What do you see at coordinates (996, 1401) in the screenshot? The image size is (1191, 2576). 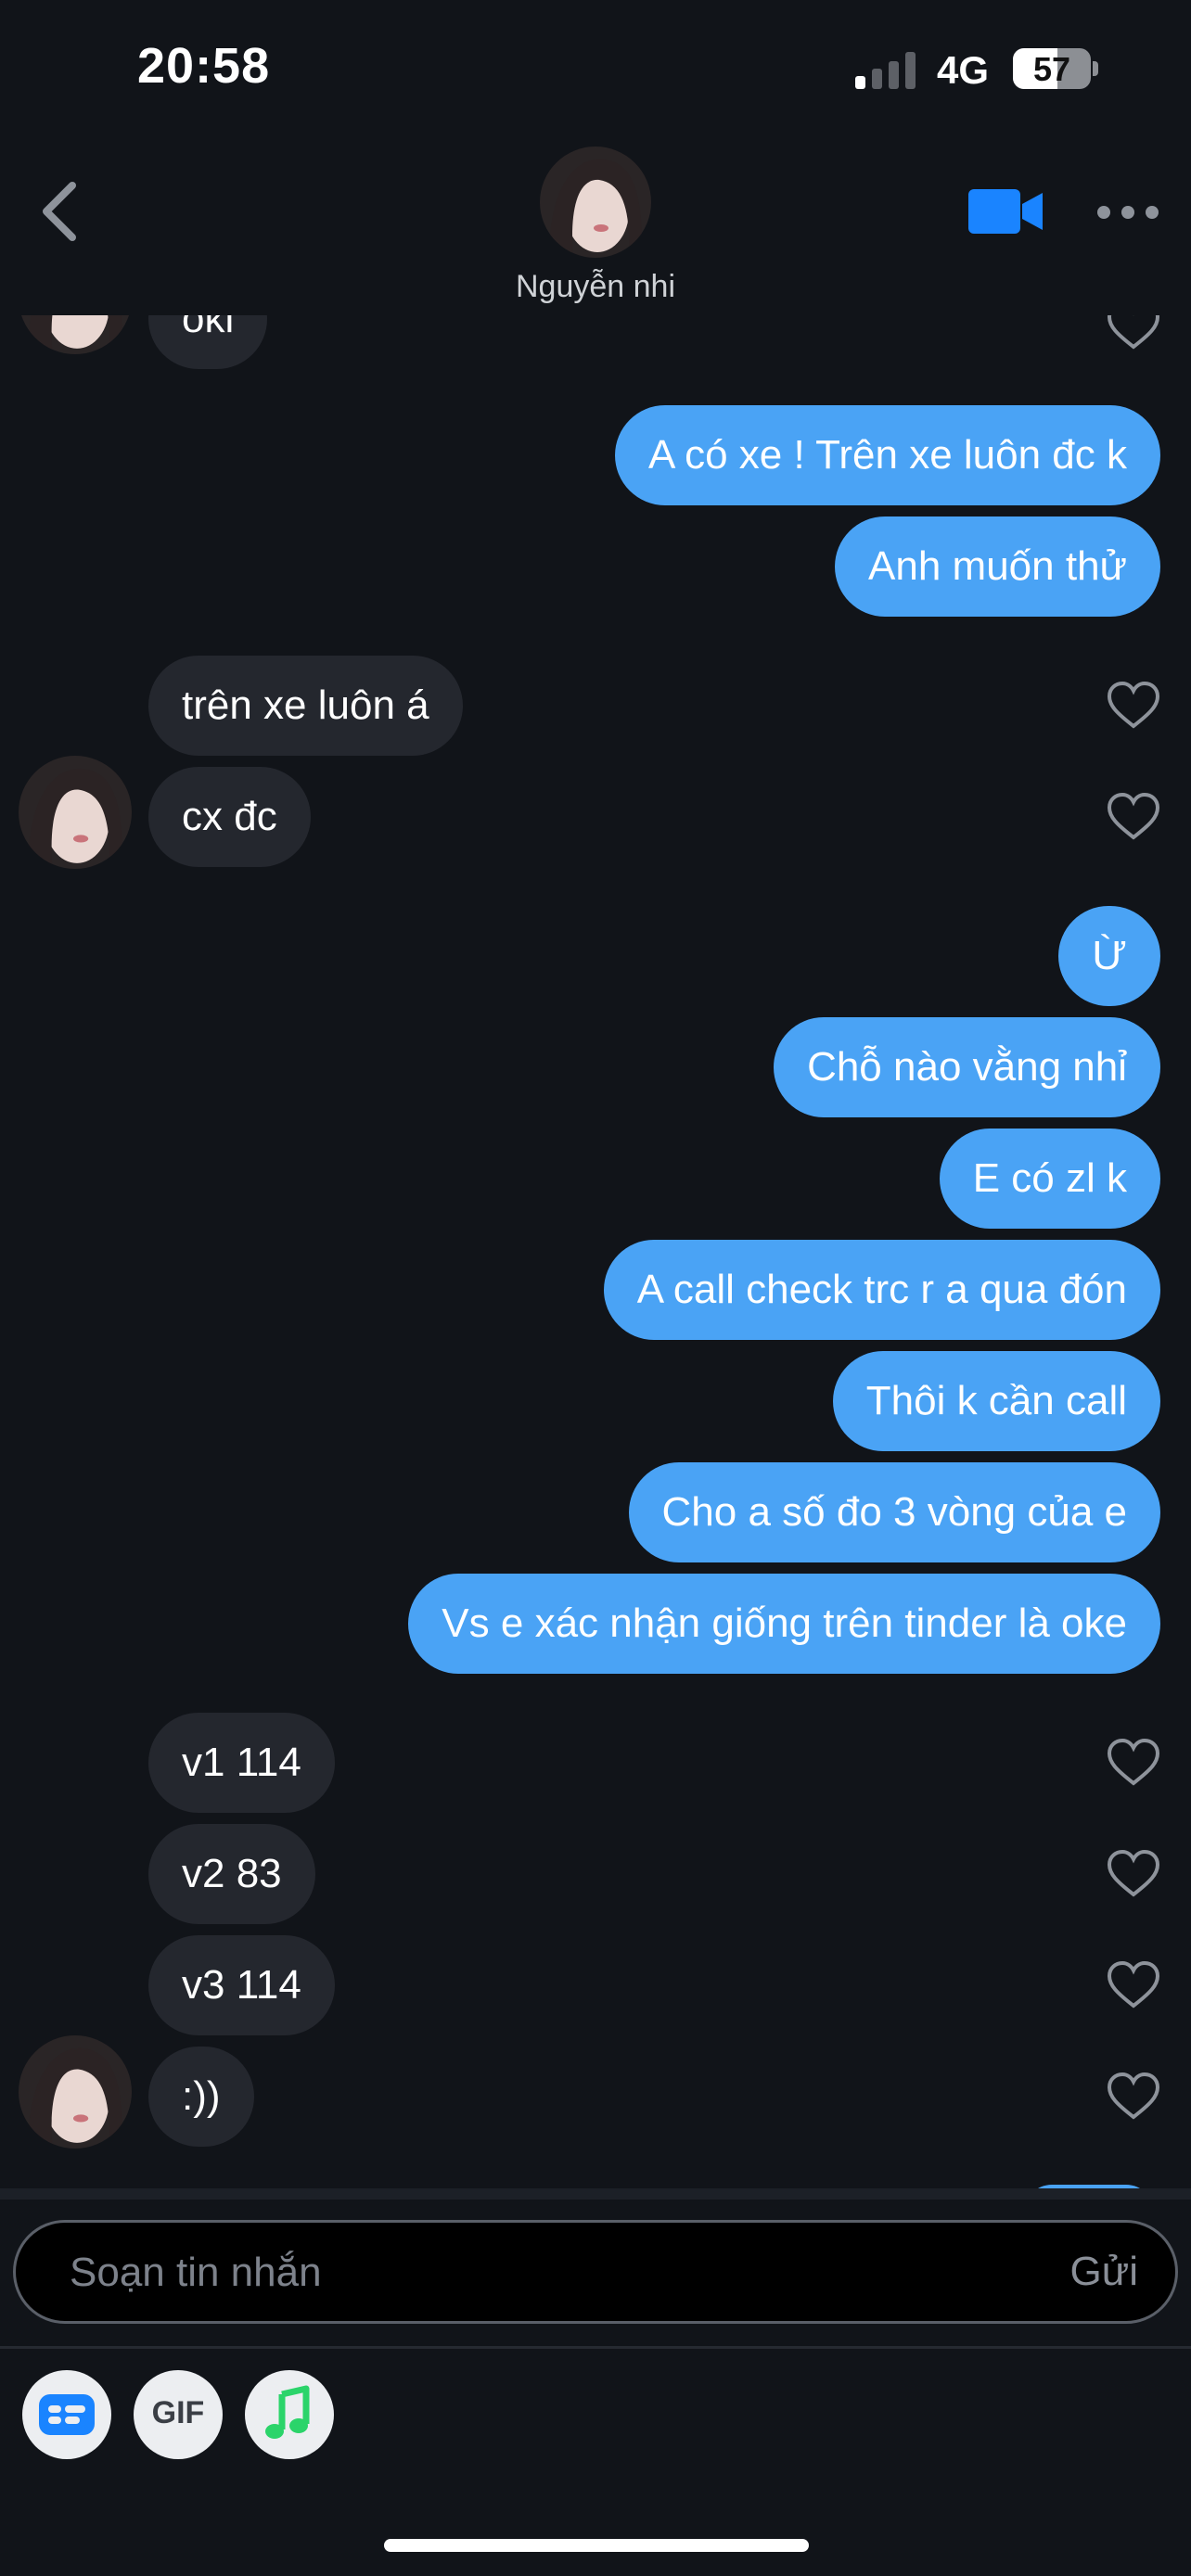 I see `outgoing-message: Thôi k cần call` at bounding box center [996, 1401].